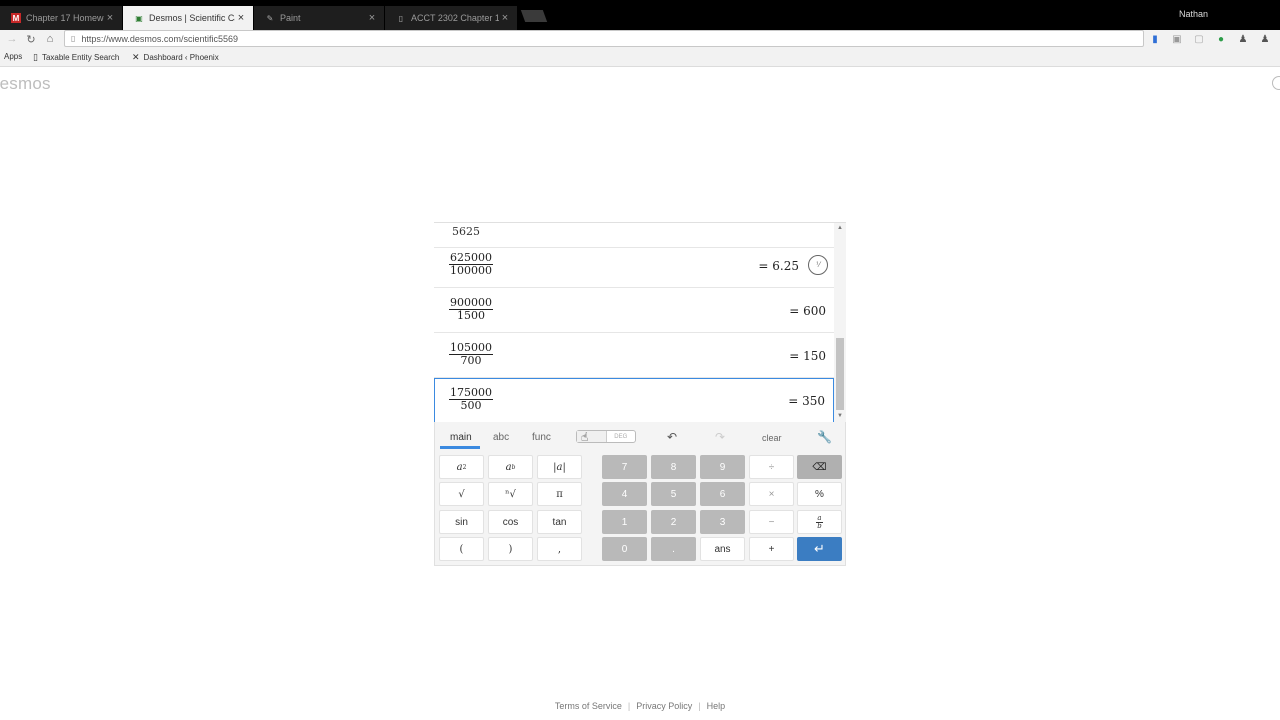  What do you see at coordinates (319, 18) in the screenshot?
I see `tab-paint: ✎ Paint ×` at bounding box center [319, 18].